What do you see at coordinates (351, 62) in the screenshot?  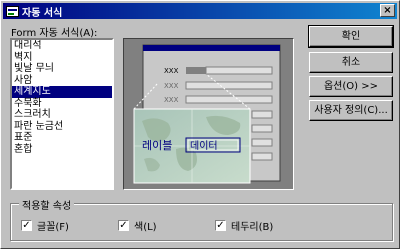 I see `cancel-button: 취소` at bounding box center [351, 62].